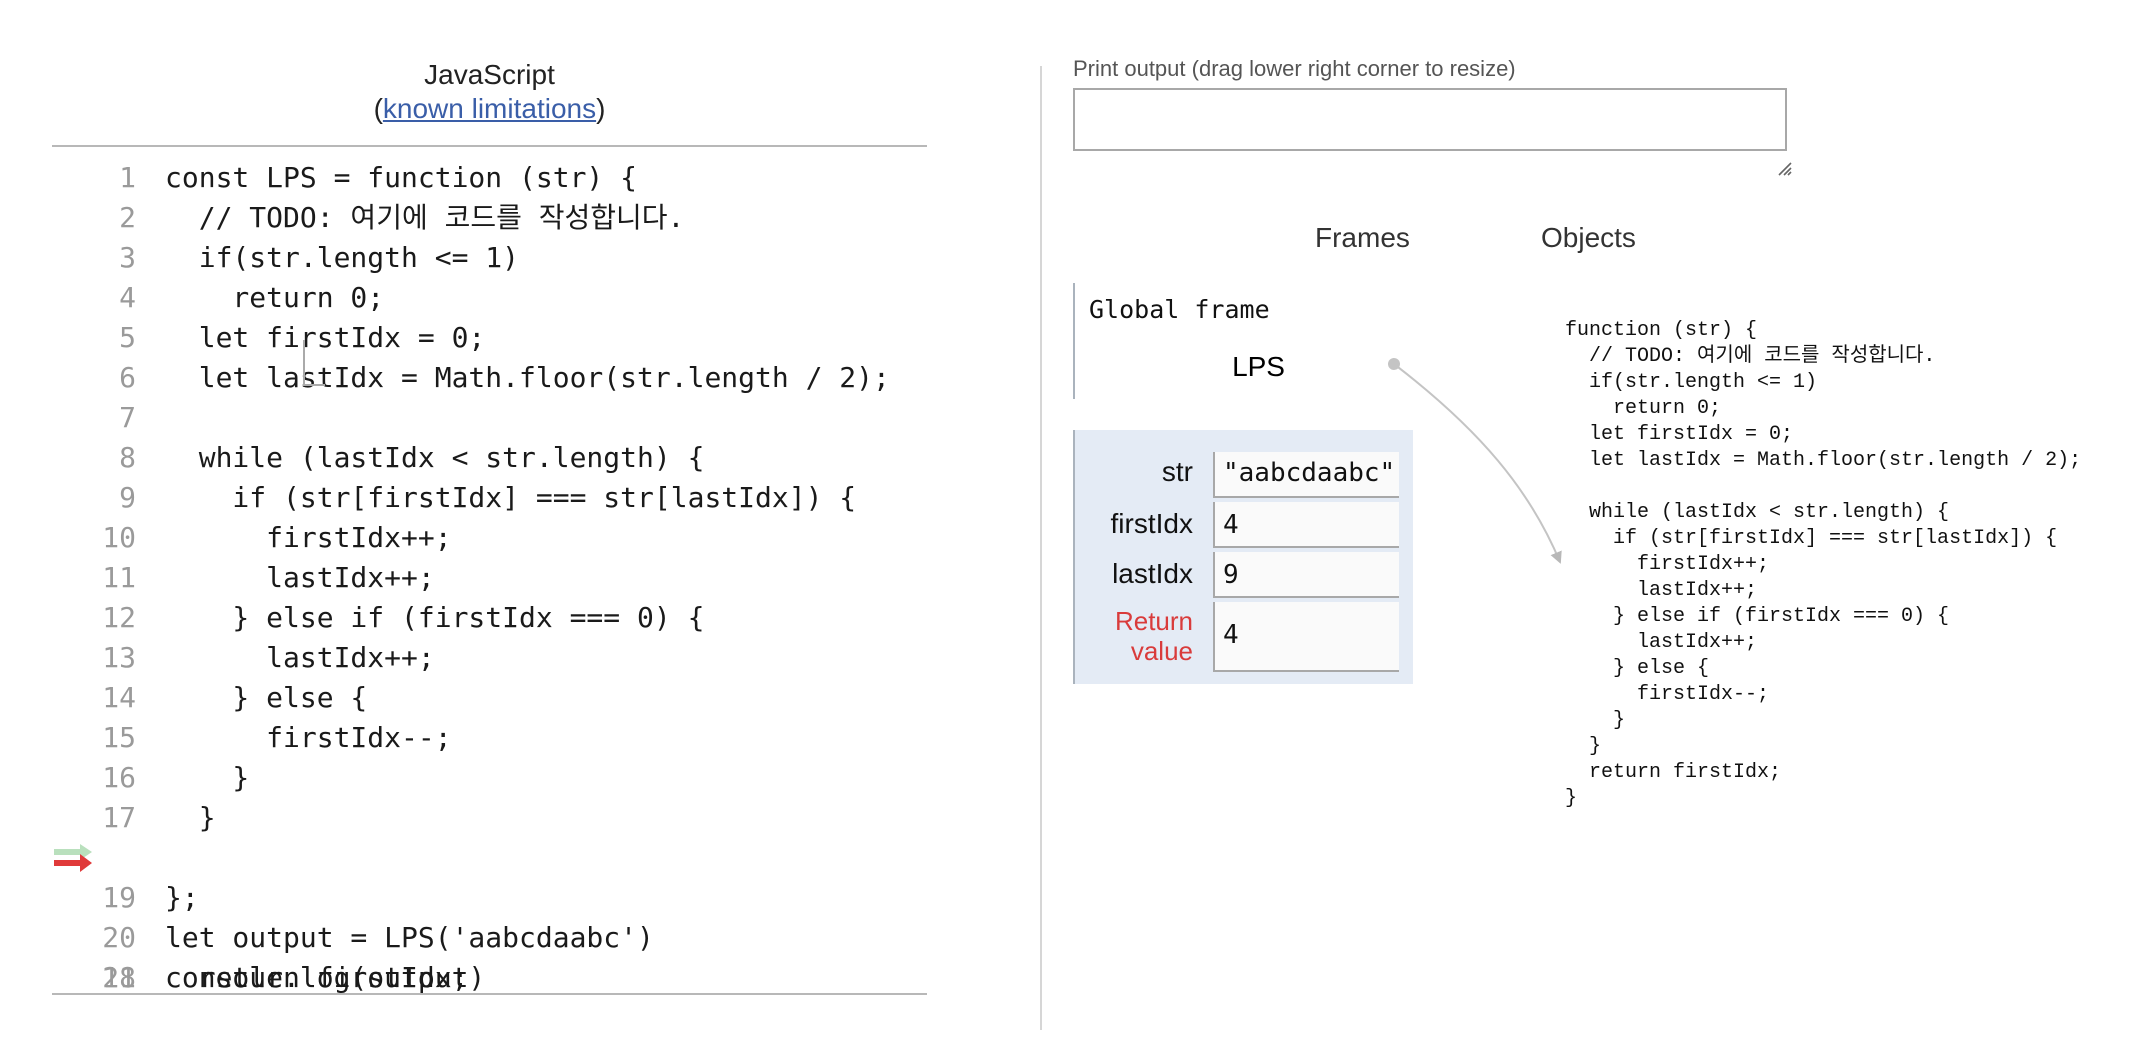  Describe the element at coordinates (489, 778) in the screenshot. I see `code-line: 16 }` at that location.